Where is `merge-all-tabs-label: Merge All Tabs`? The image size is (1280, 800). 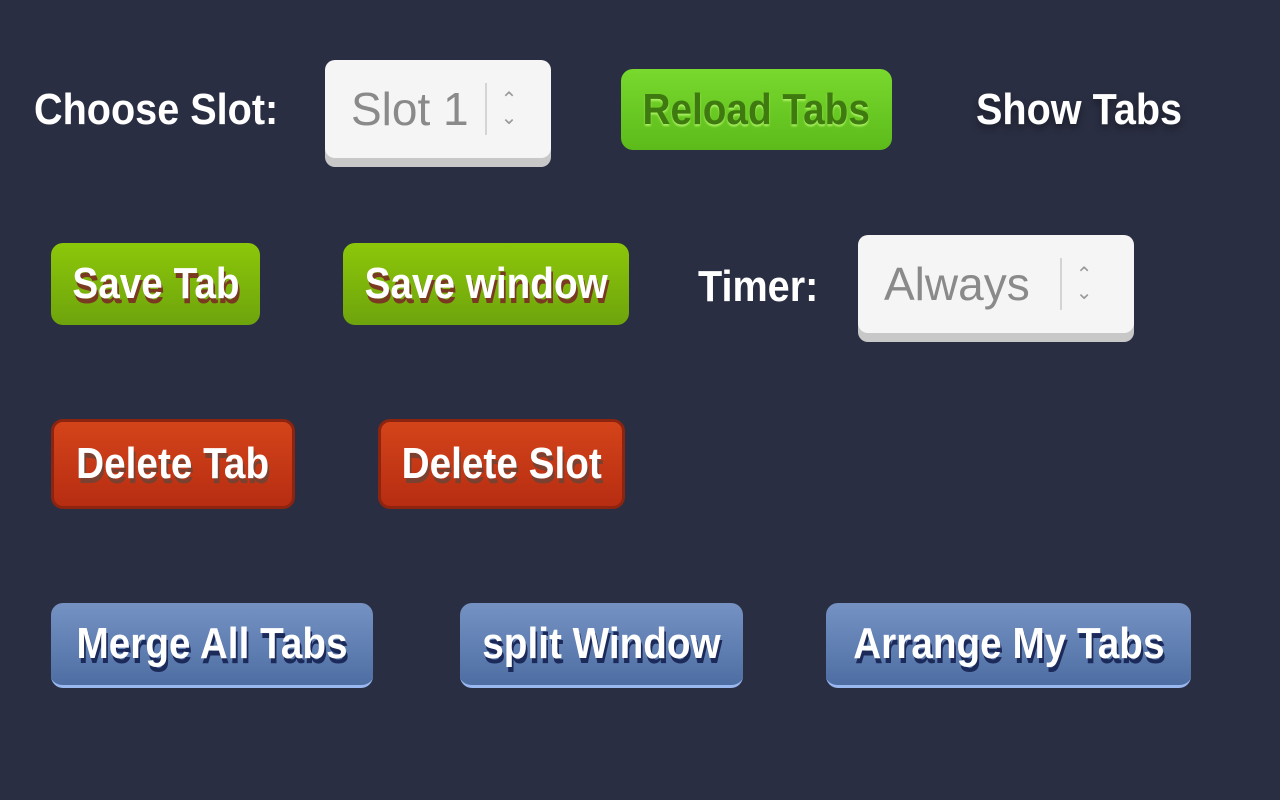
merge-all-tabs-label: Merge All Tabs is located at coordinates (212, 643).